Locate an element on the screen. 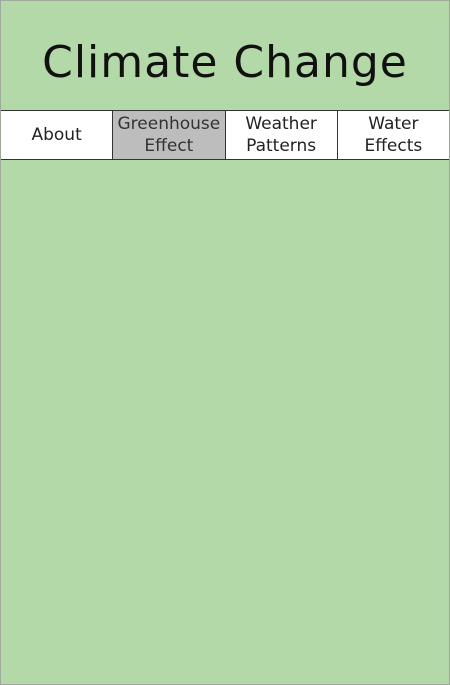 The height and width of the screenshot is (685, 450). tab-about: About is located at coordinates (57, 135).